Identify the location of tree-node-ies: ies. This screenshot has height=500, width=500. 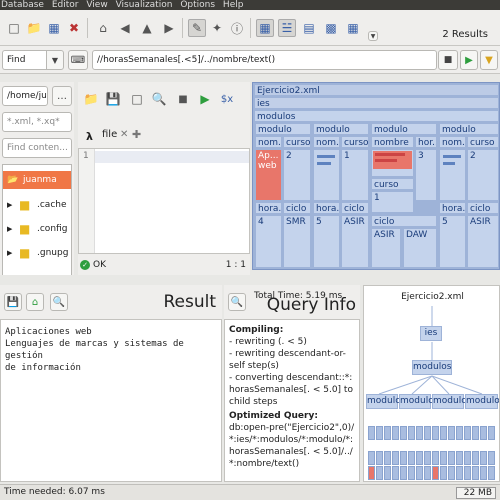
(431, 333).